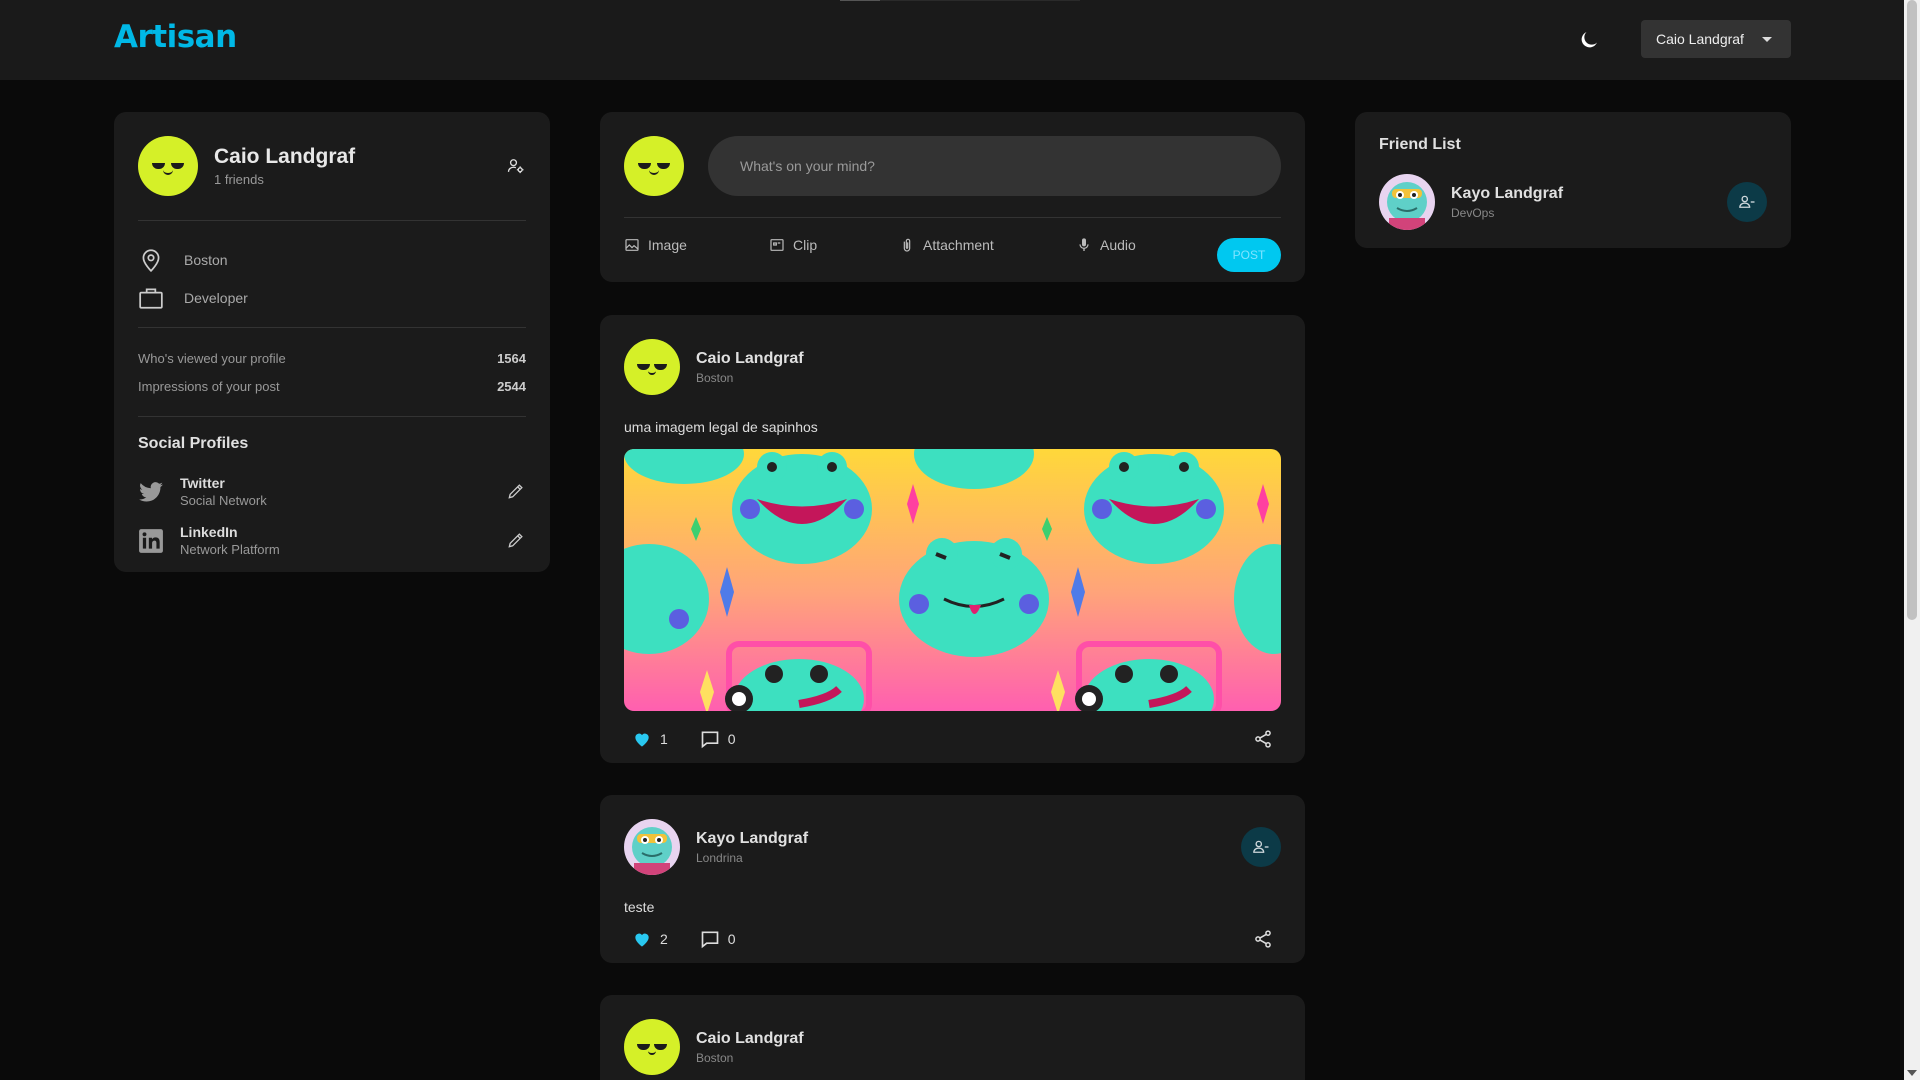 The width and height of the screenshot is (1920, 1080). I want to click on post-composer: Image Clip Attachment Audio POST, so click(952, 197).